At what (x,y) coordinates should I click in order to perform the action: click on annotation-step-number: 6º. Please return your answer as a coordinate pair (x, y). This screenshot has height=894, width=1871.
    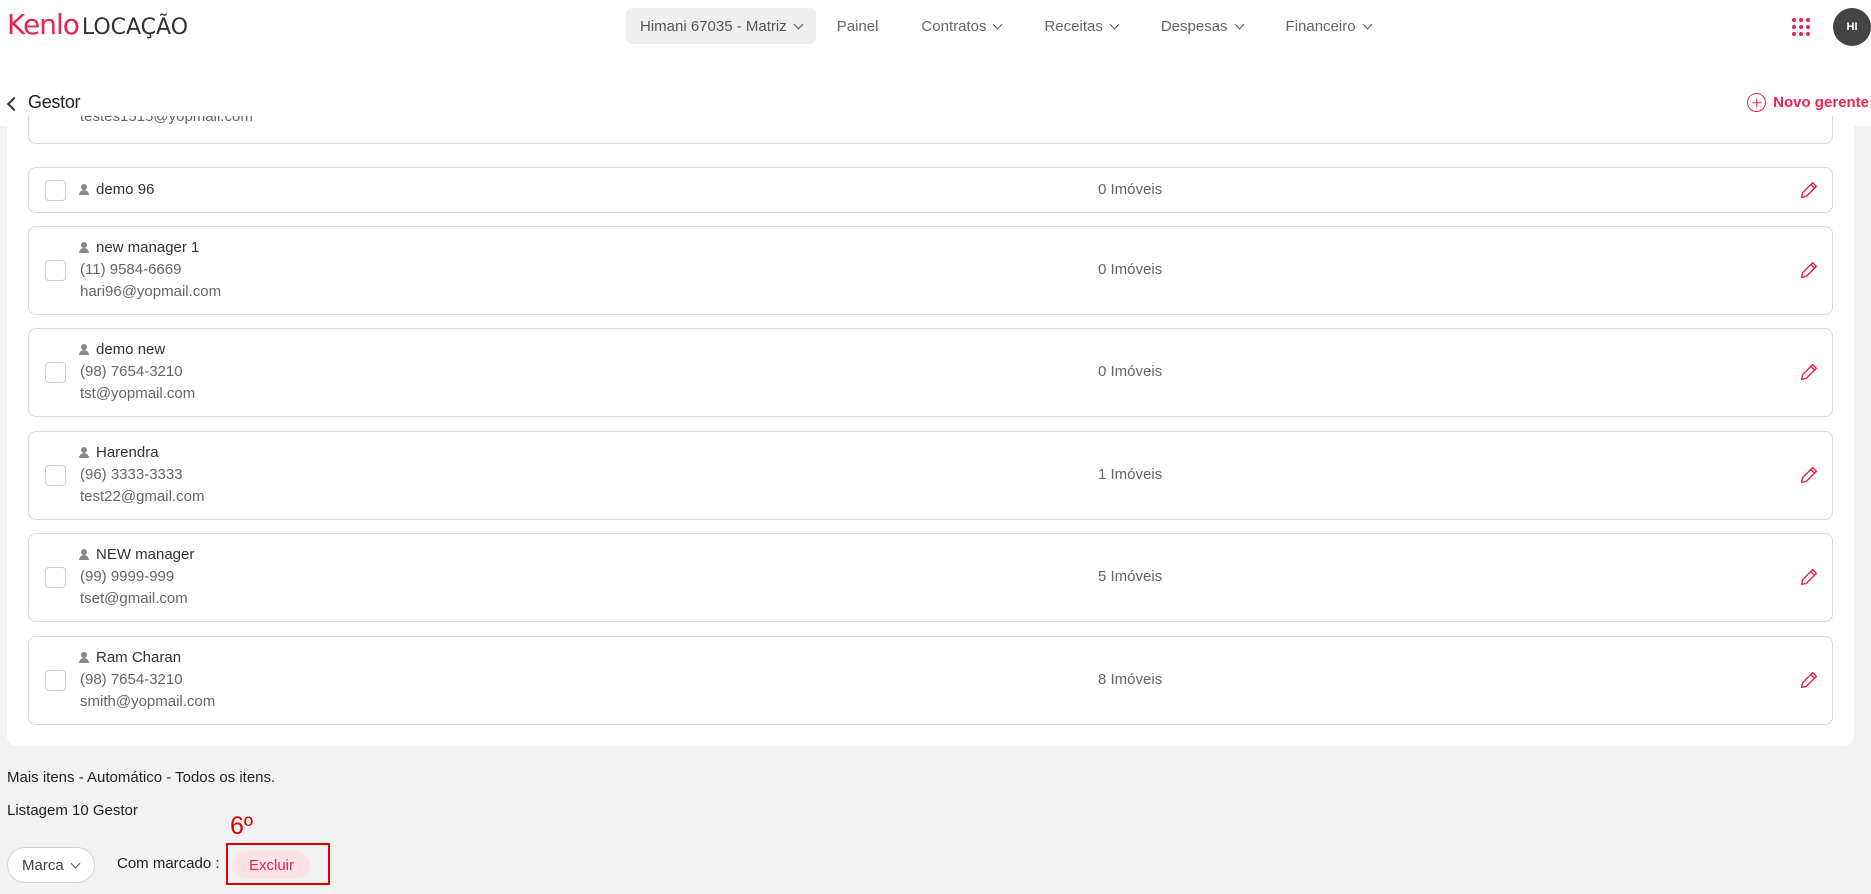
    Looking at the image, I should click on (242, 826).